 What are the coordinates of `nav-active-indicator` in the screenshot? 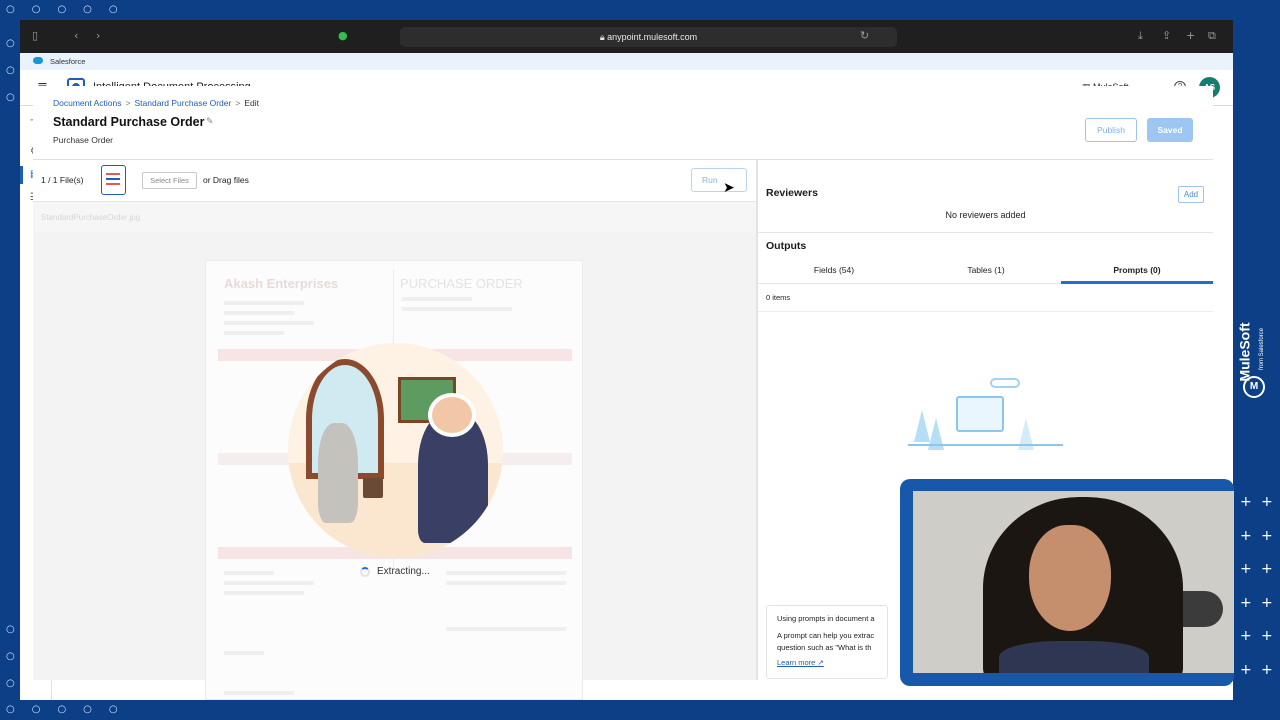 It's located at (21, 175).